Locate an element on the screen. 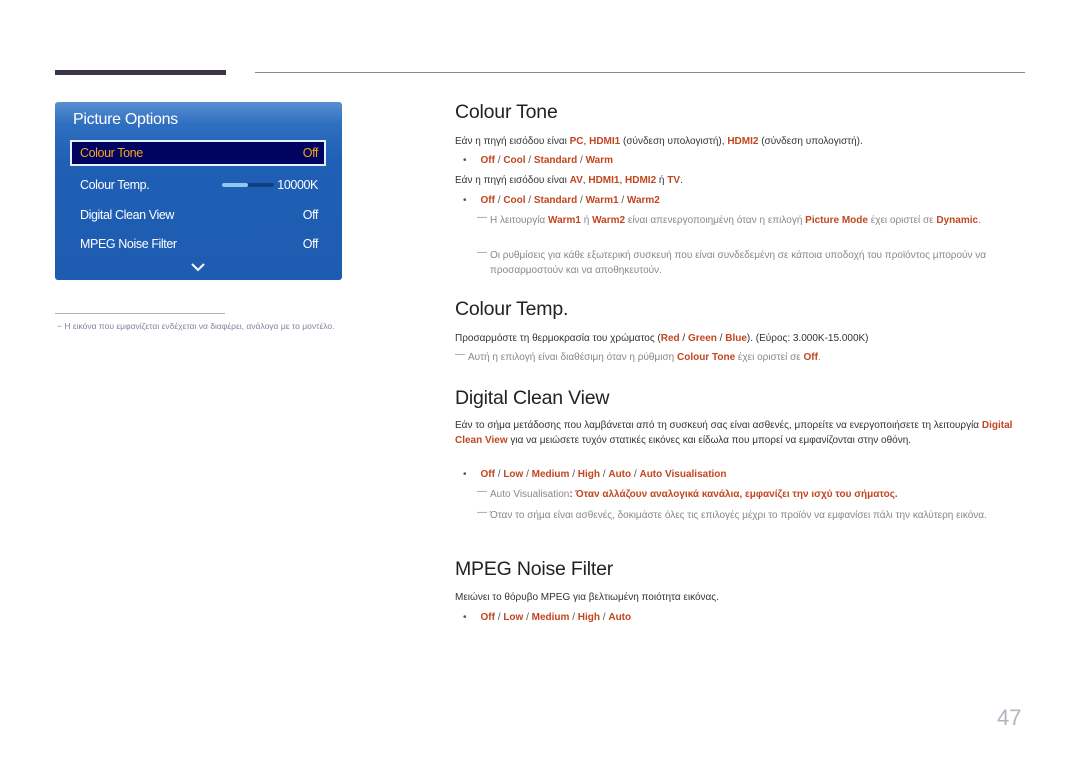 The width and height of the screenshot is (1080, 763). highlight-term: Picture Mode is located at coordinates (836, 220).